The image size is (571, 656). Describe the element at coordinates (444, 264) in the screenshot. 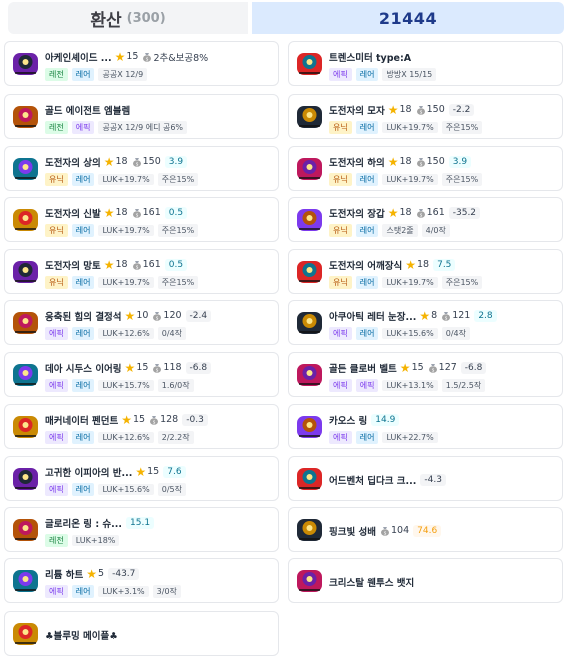

I see `stat-diff-badge: 7.5` at that location.